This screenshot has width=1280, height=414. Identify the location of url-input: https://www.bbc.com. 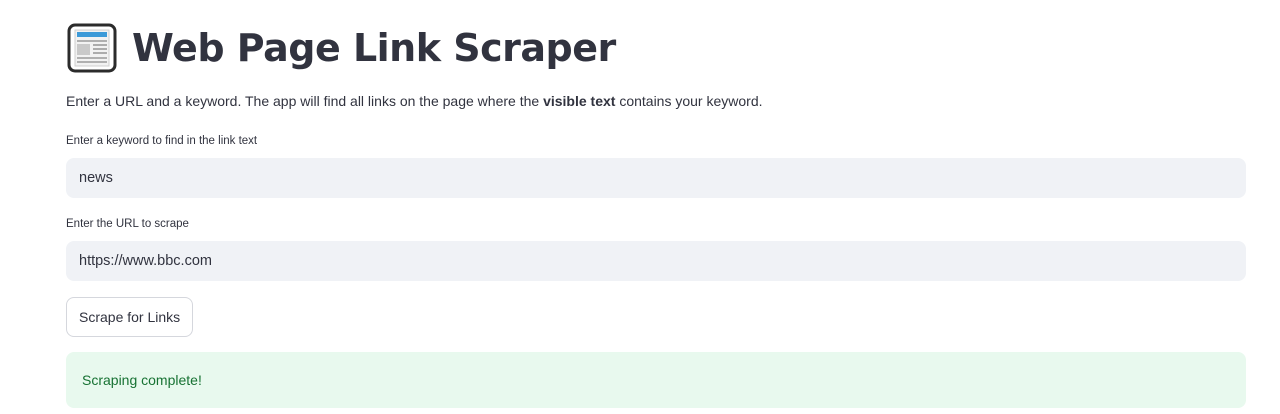
(656, 261).